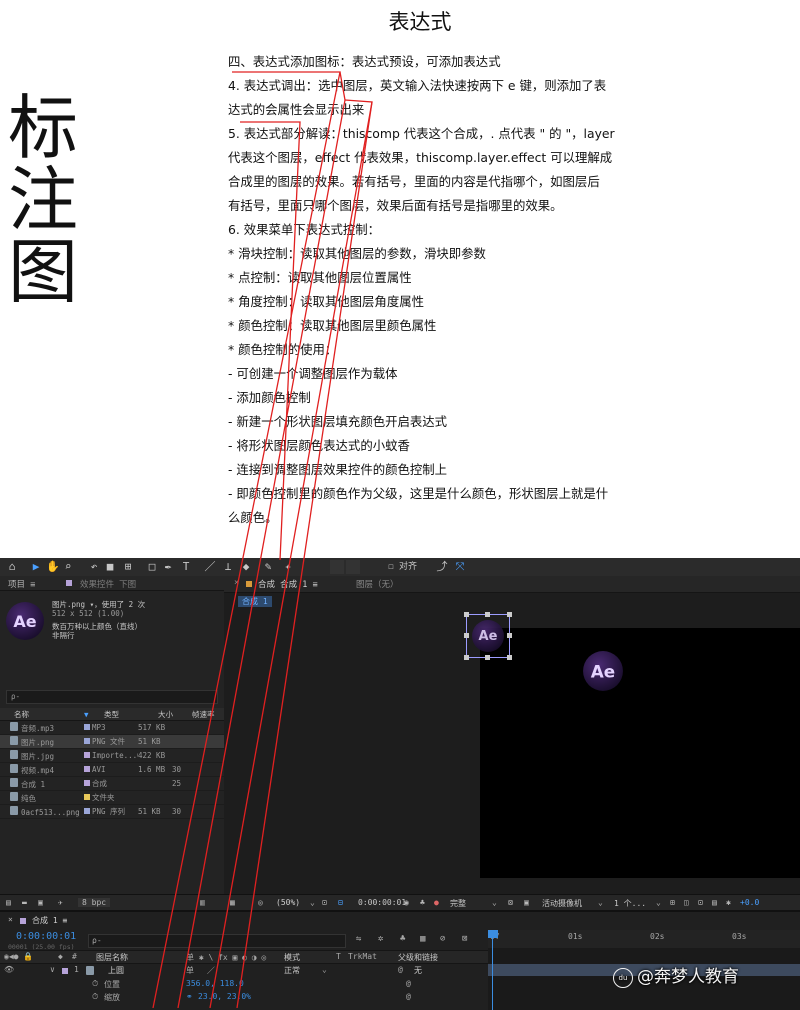  What do you see at coordinates (458, 903) in the screenshot?
I see `quality-select: 完整` at bounding box center [458, 903].